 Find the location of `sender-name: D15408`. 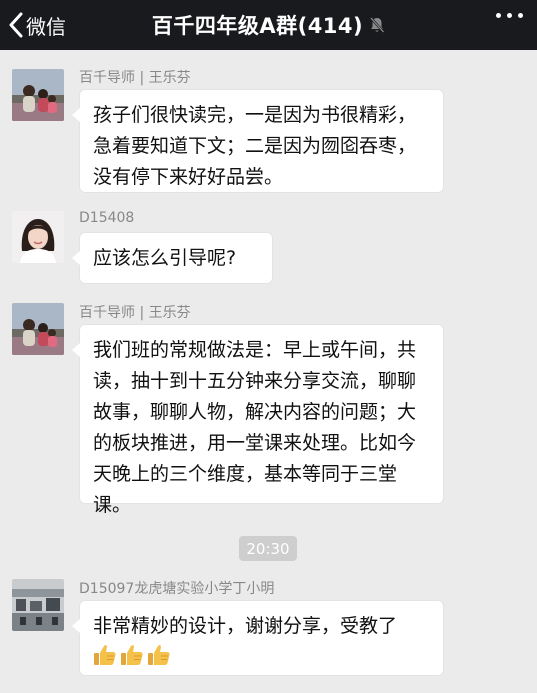

sender-name: D15408 is located at coordinates (107, 218).